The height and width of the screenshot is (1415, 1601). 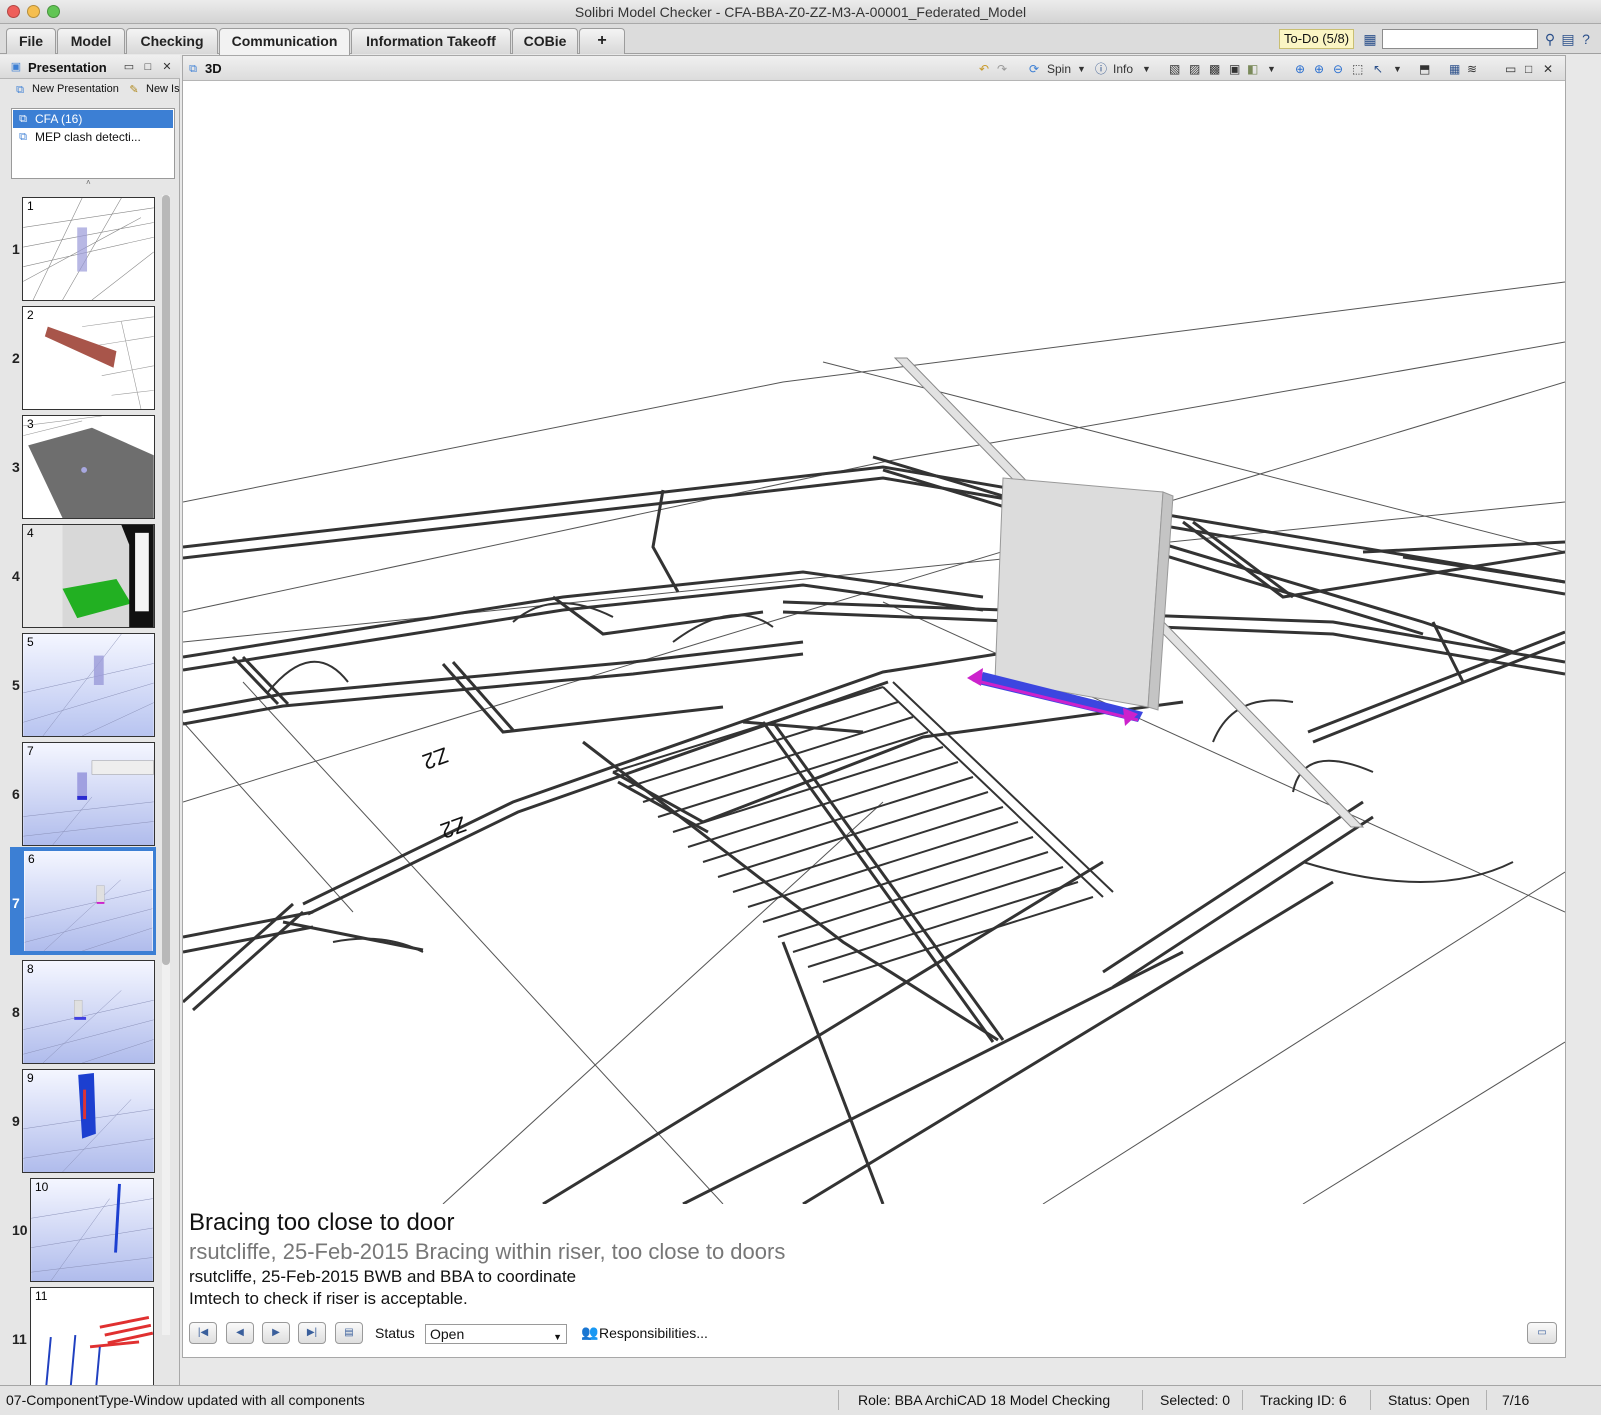 I want to click on presentation-item-label: CFA (16), so click(x=59, y=119).